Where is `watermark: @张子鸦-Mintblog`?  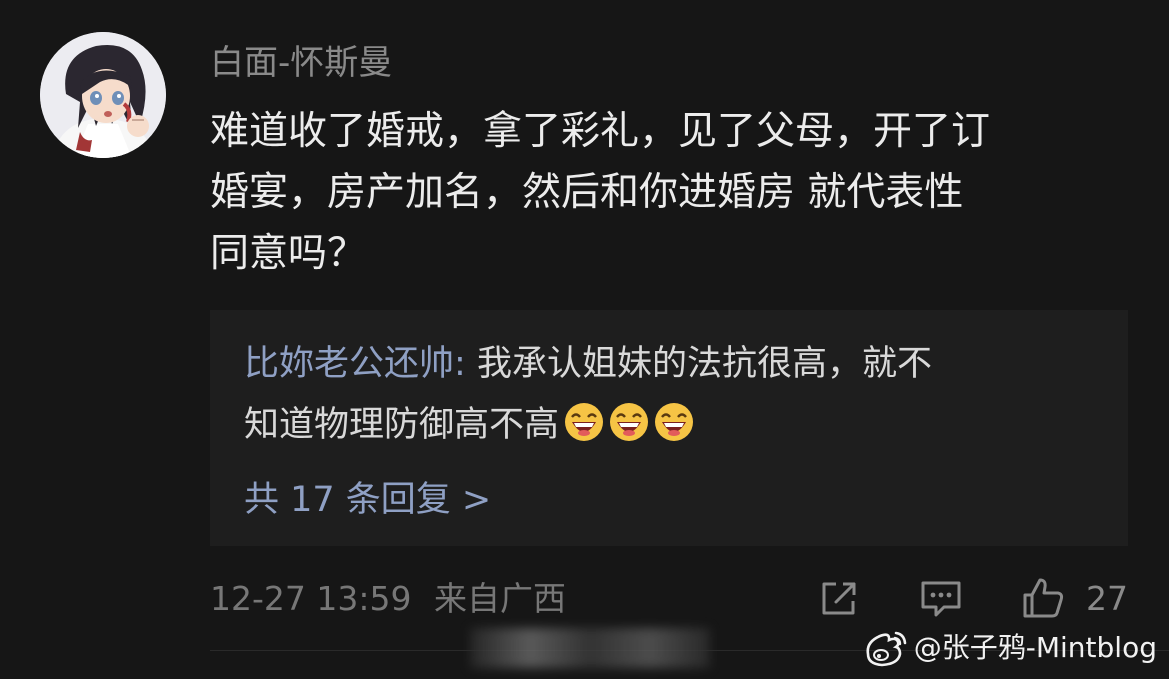
watermark: @张子鸦-Mintblog is located at coordinates (1009, 648).